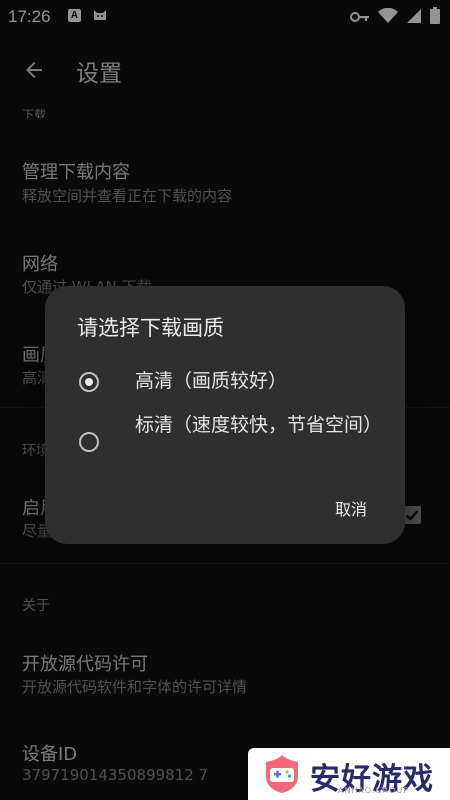  Describe the element at coordinates (282, 774) in the screenshot. I see `gamepad-logo-icon` at that location.